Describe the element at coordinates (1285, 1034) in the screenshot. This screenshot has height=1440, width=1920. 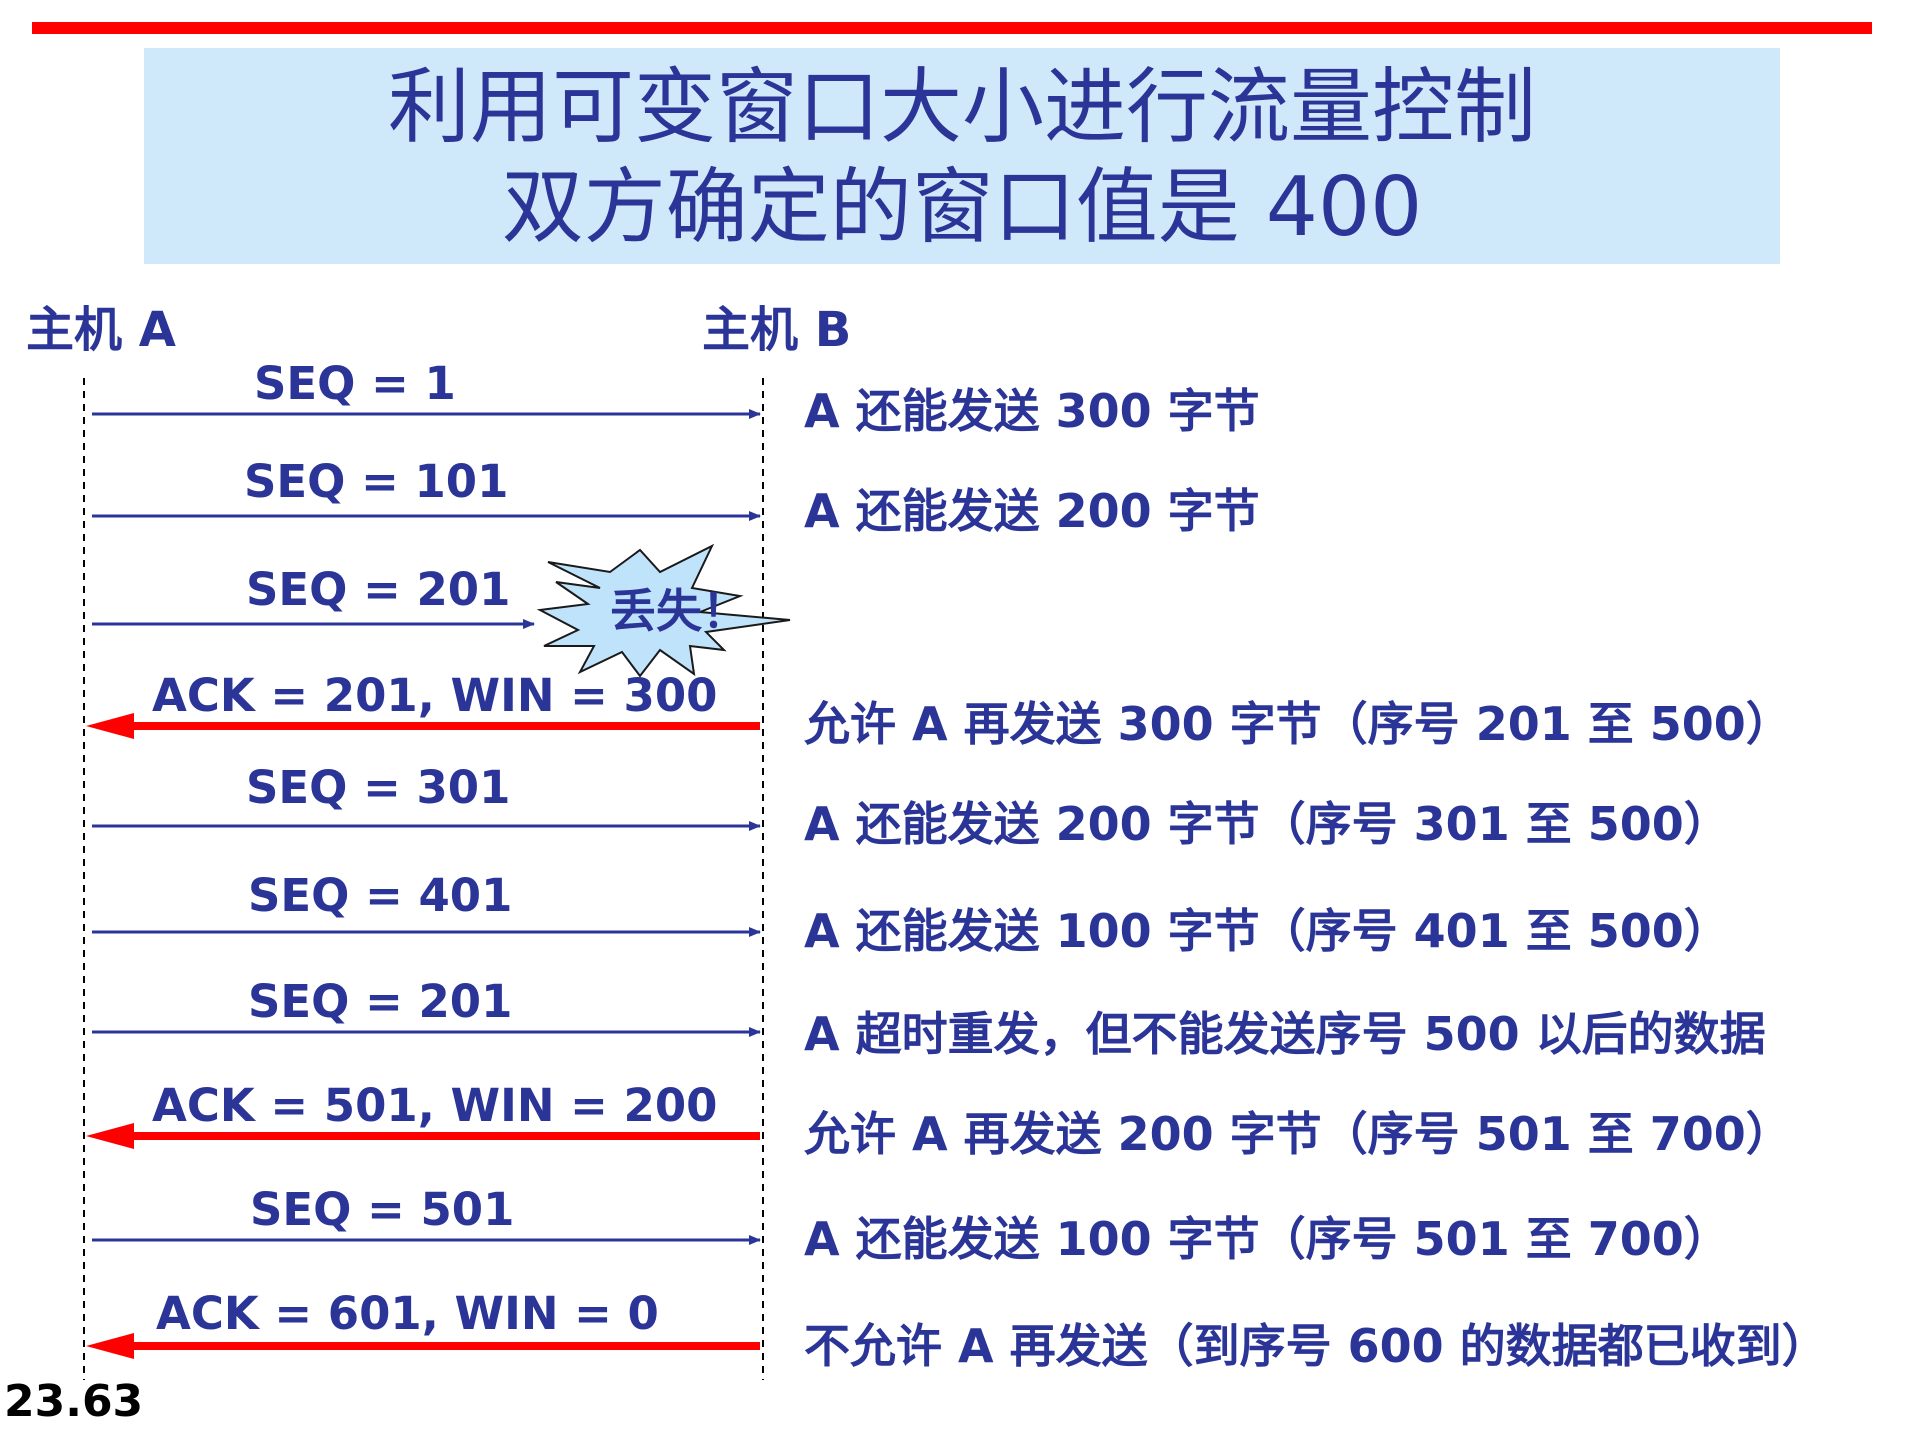
I see `message-note: A 超时重发，但不能发送序号 500 以后的数据` at that location.